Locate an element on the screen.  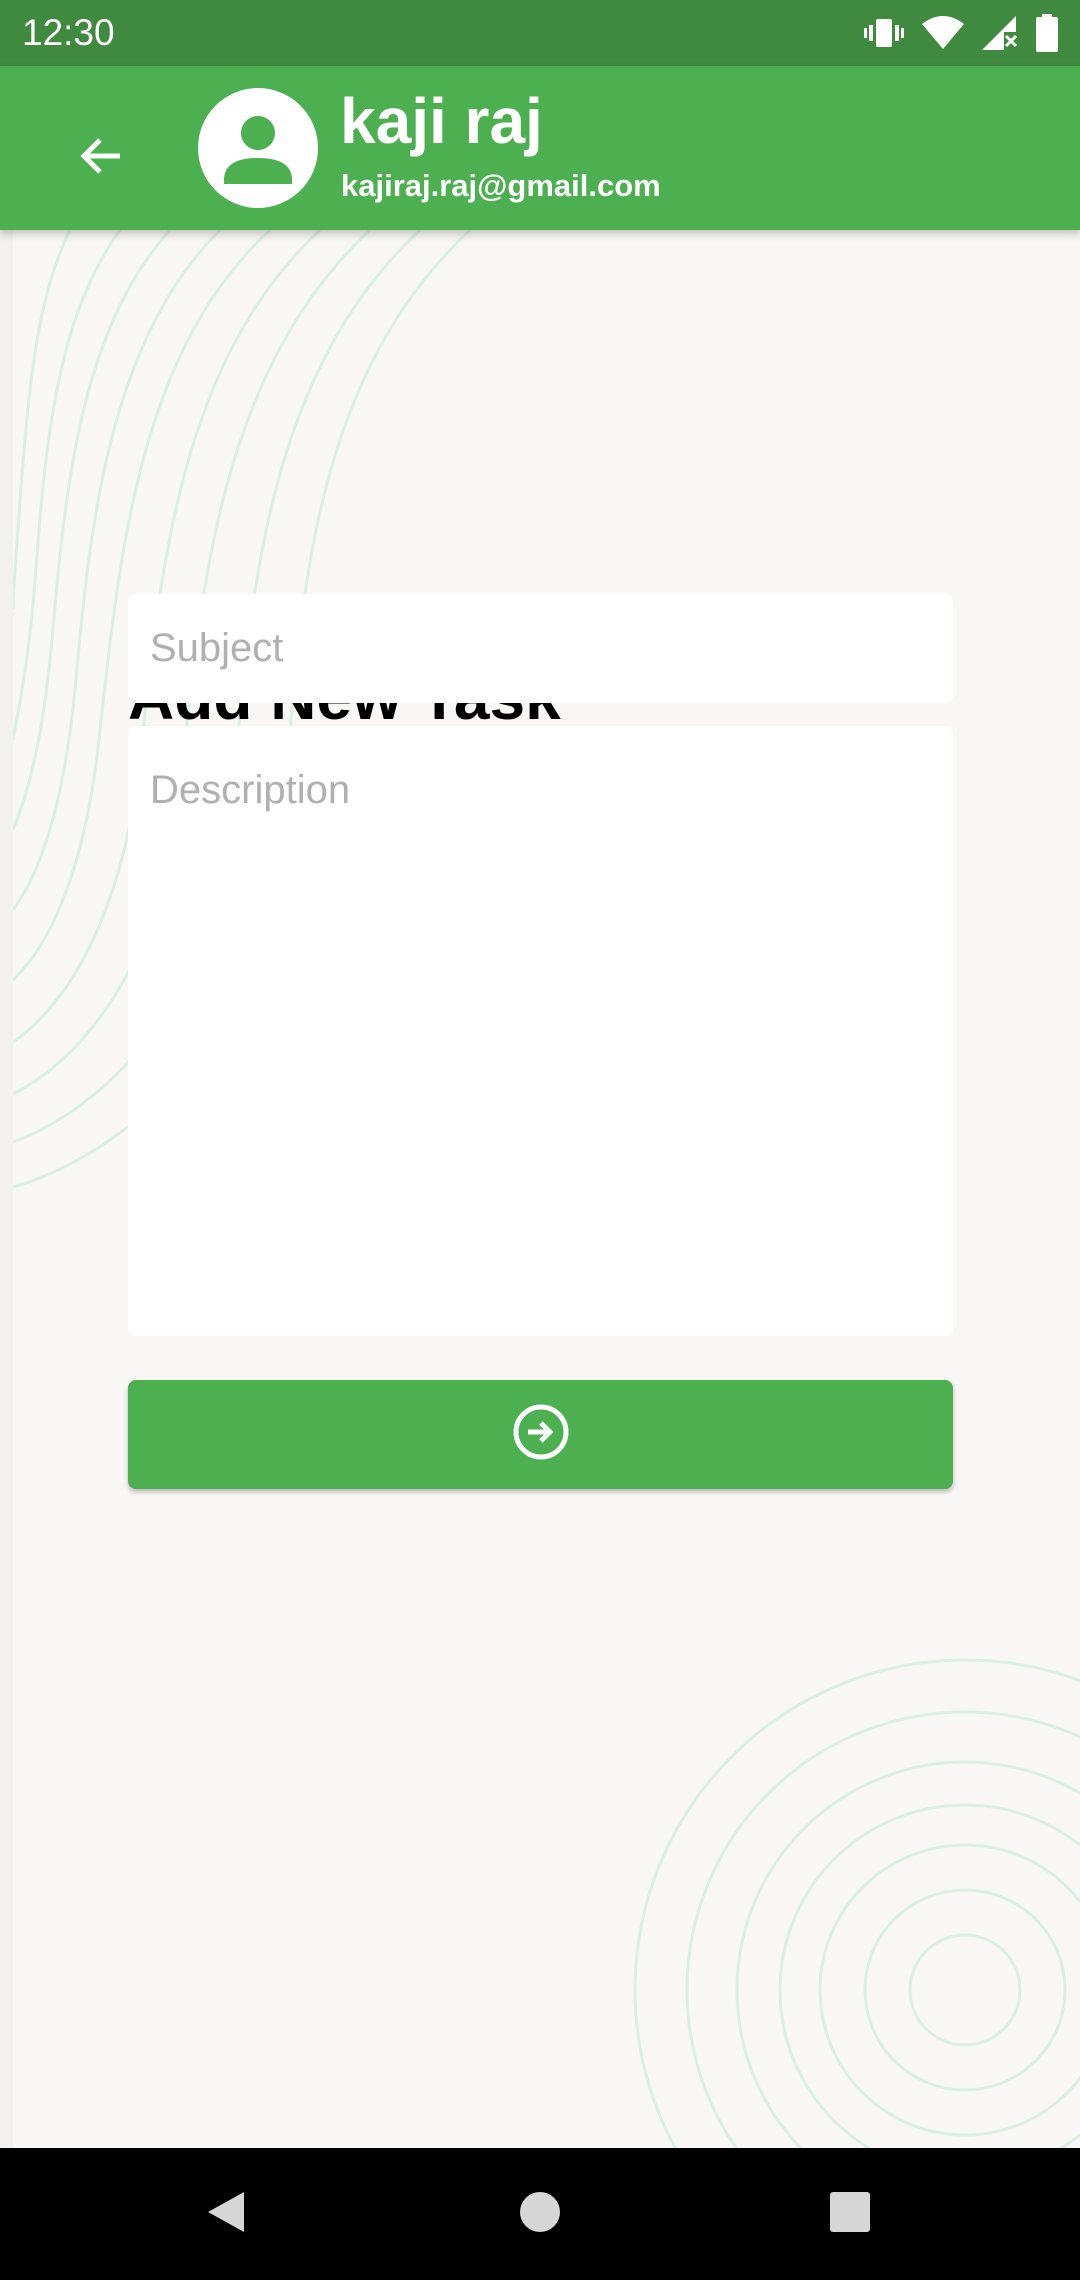
submit-button is located at coordinates (540, 1434).